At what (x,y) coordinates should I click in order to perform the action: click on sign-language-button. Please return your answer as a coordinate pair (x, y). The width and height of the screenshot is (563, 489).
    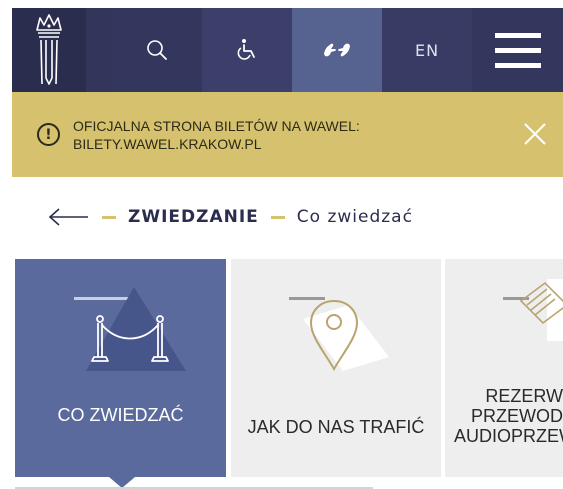
    Looking at the image, I should click on (337, 50).